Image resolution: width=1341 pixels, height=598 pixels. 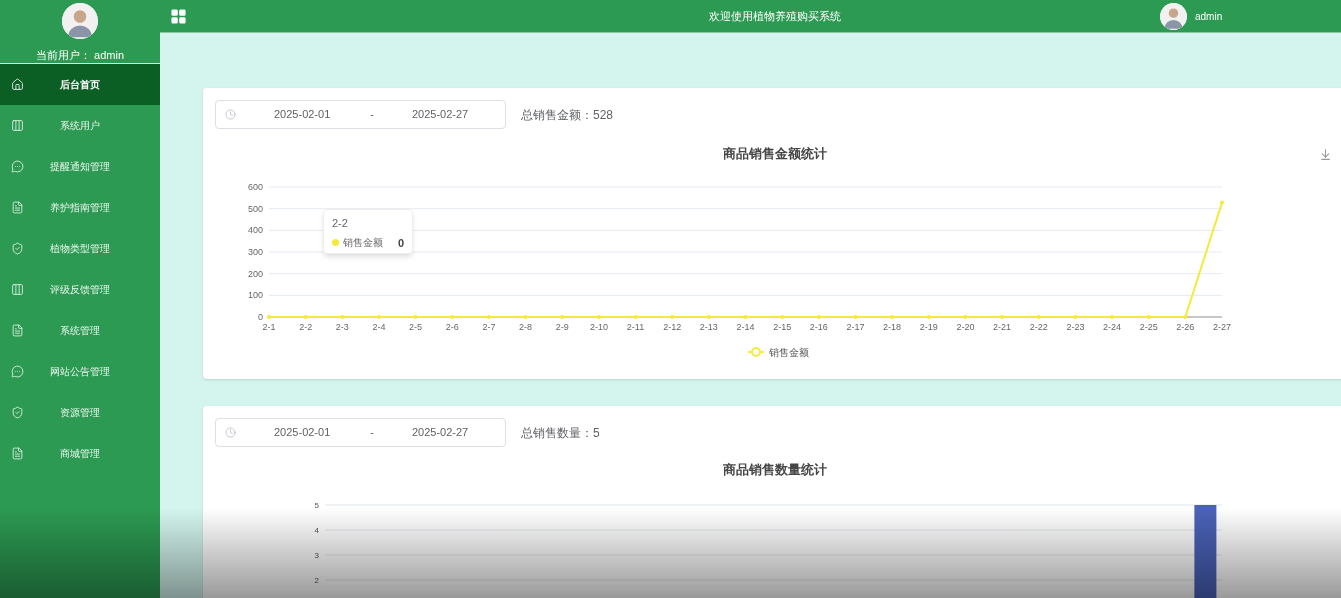 What do you see at coordinates (635, 327) in the screenshot?
I see `x-axis-label: 2-11` at bounding box center [635, 327].